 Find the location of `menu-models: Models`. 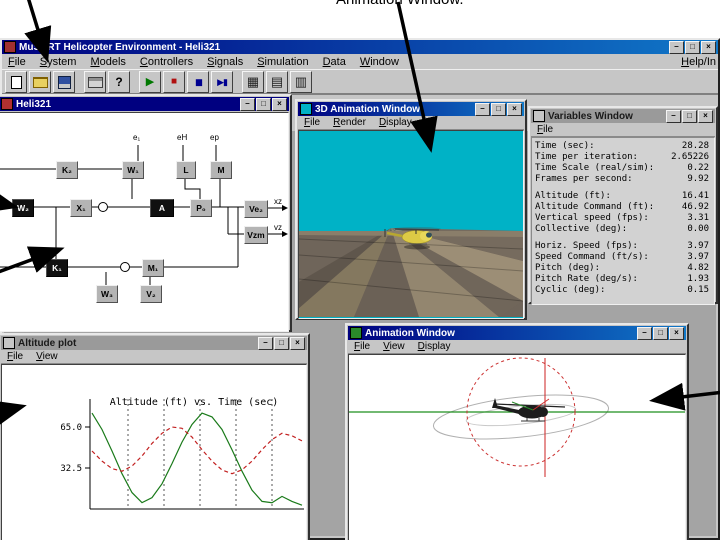

menu-models: Models is located at coordinates (107, 62).